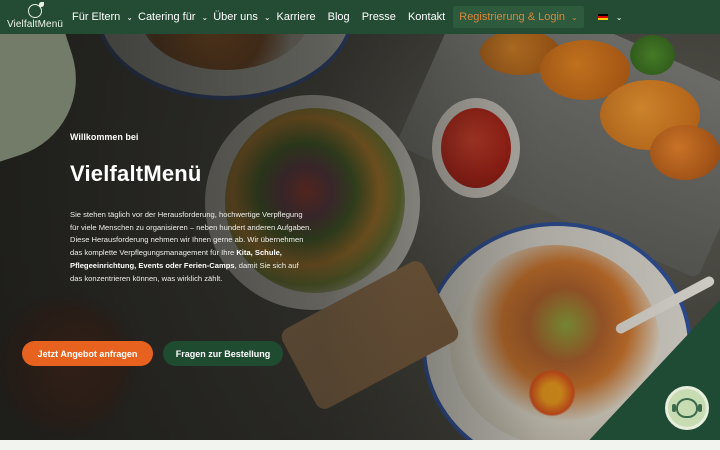  I want to click on nav-item-label: Blog, so click(338, 17).